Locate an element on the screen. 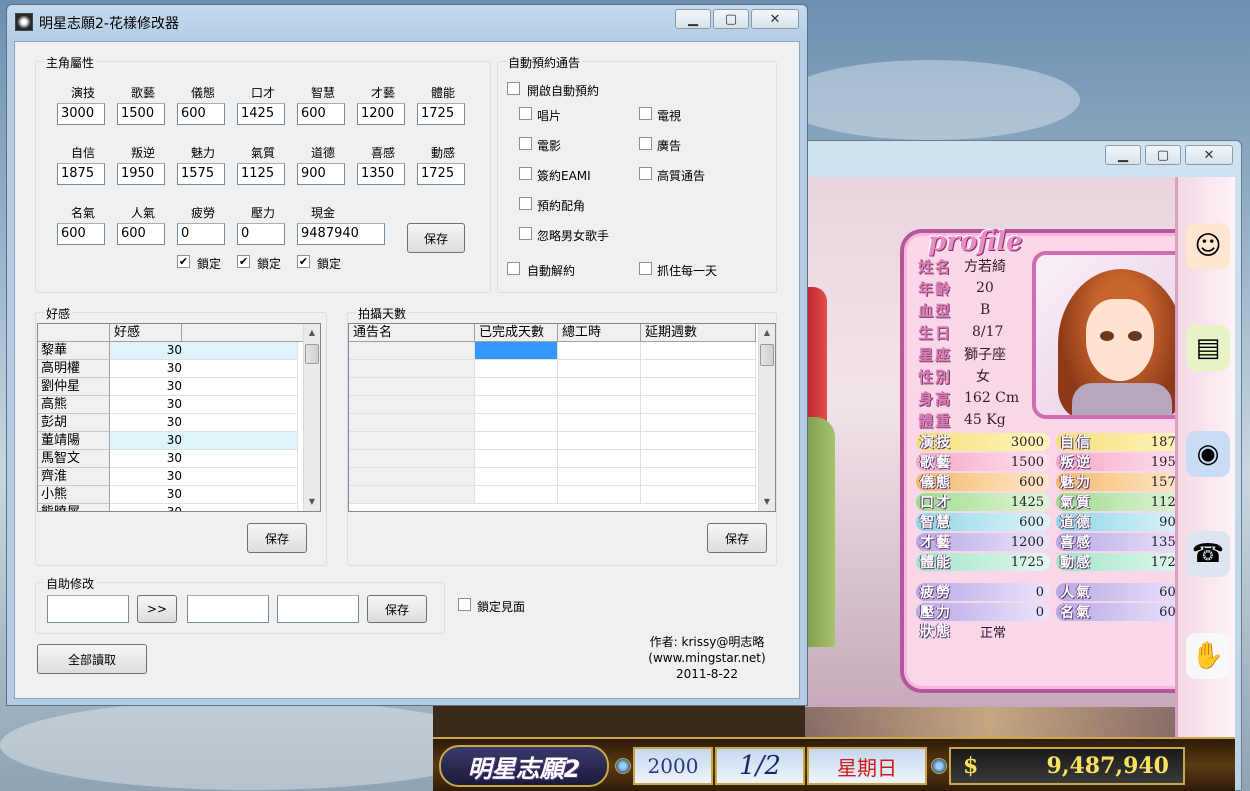 The image size is (1250, 791). singing-input: 1500 is located at coordinates (141, 114).